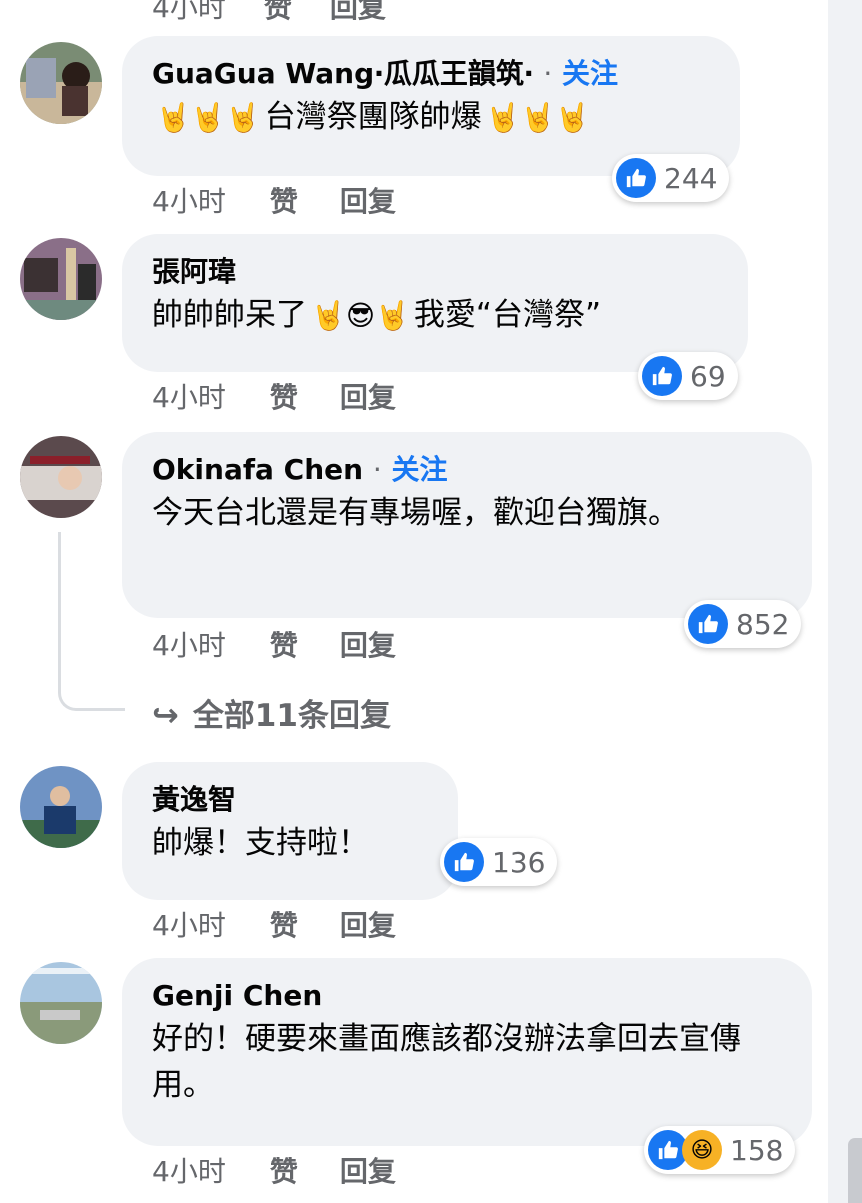 This screenshot has height=1203, width=862. What do you see at coordinates (702, 1150) in the screenshot?
I see `haha-icon: 😆` at bounding box center [702, 1150].